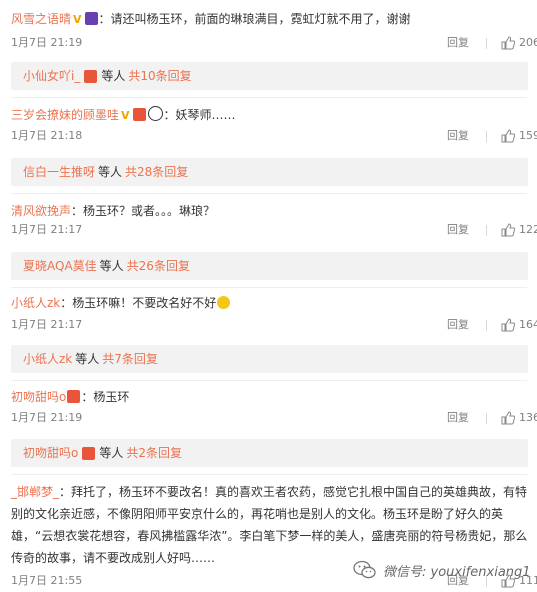 Image resolution: width=537 pixels, height=592 pixels. I want to click on comment-text: ：杨玉环？或者。。。琳琅？, so click(143, 211).